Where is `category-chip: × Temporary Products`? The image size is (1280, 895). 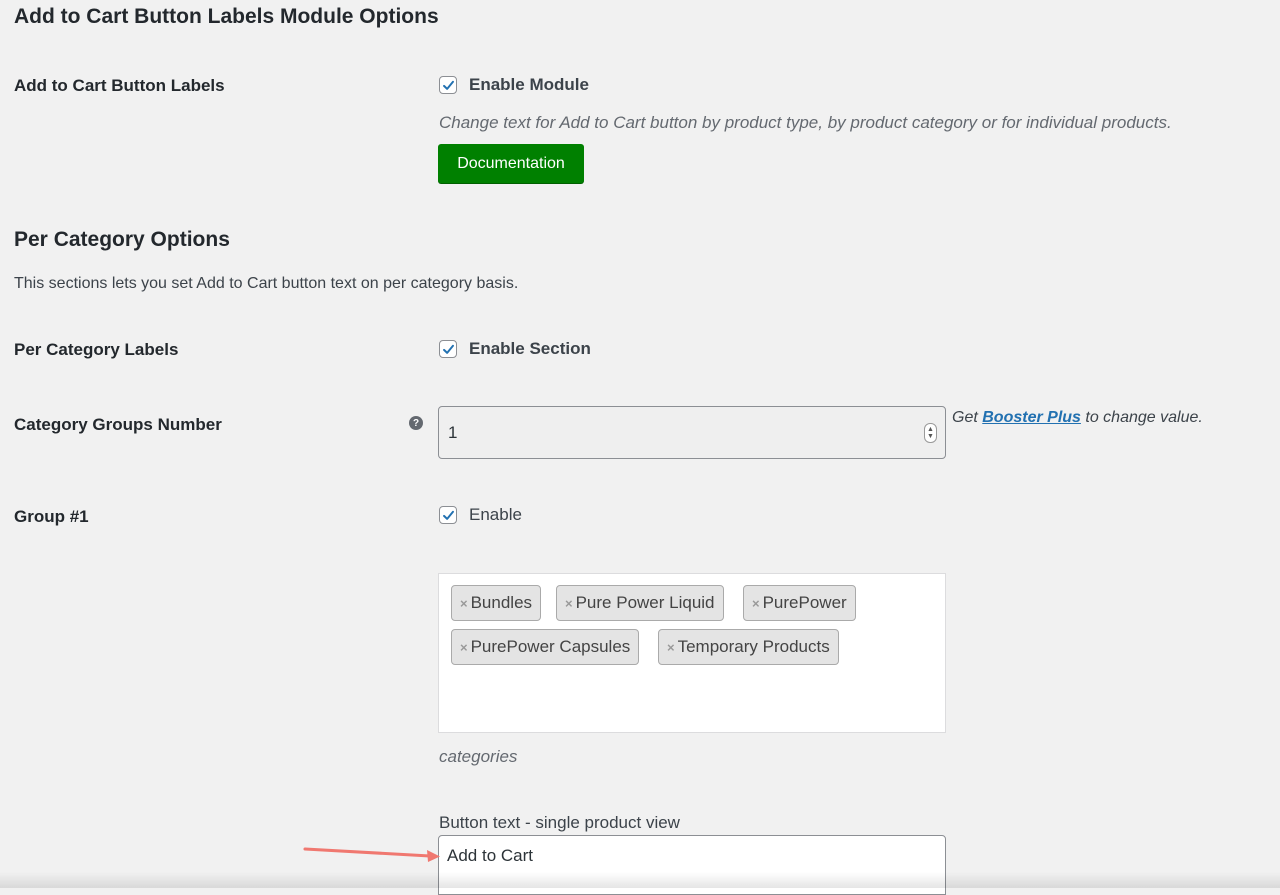
category-chip: × Temporary Products is located at coordinates (748, 647).